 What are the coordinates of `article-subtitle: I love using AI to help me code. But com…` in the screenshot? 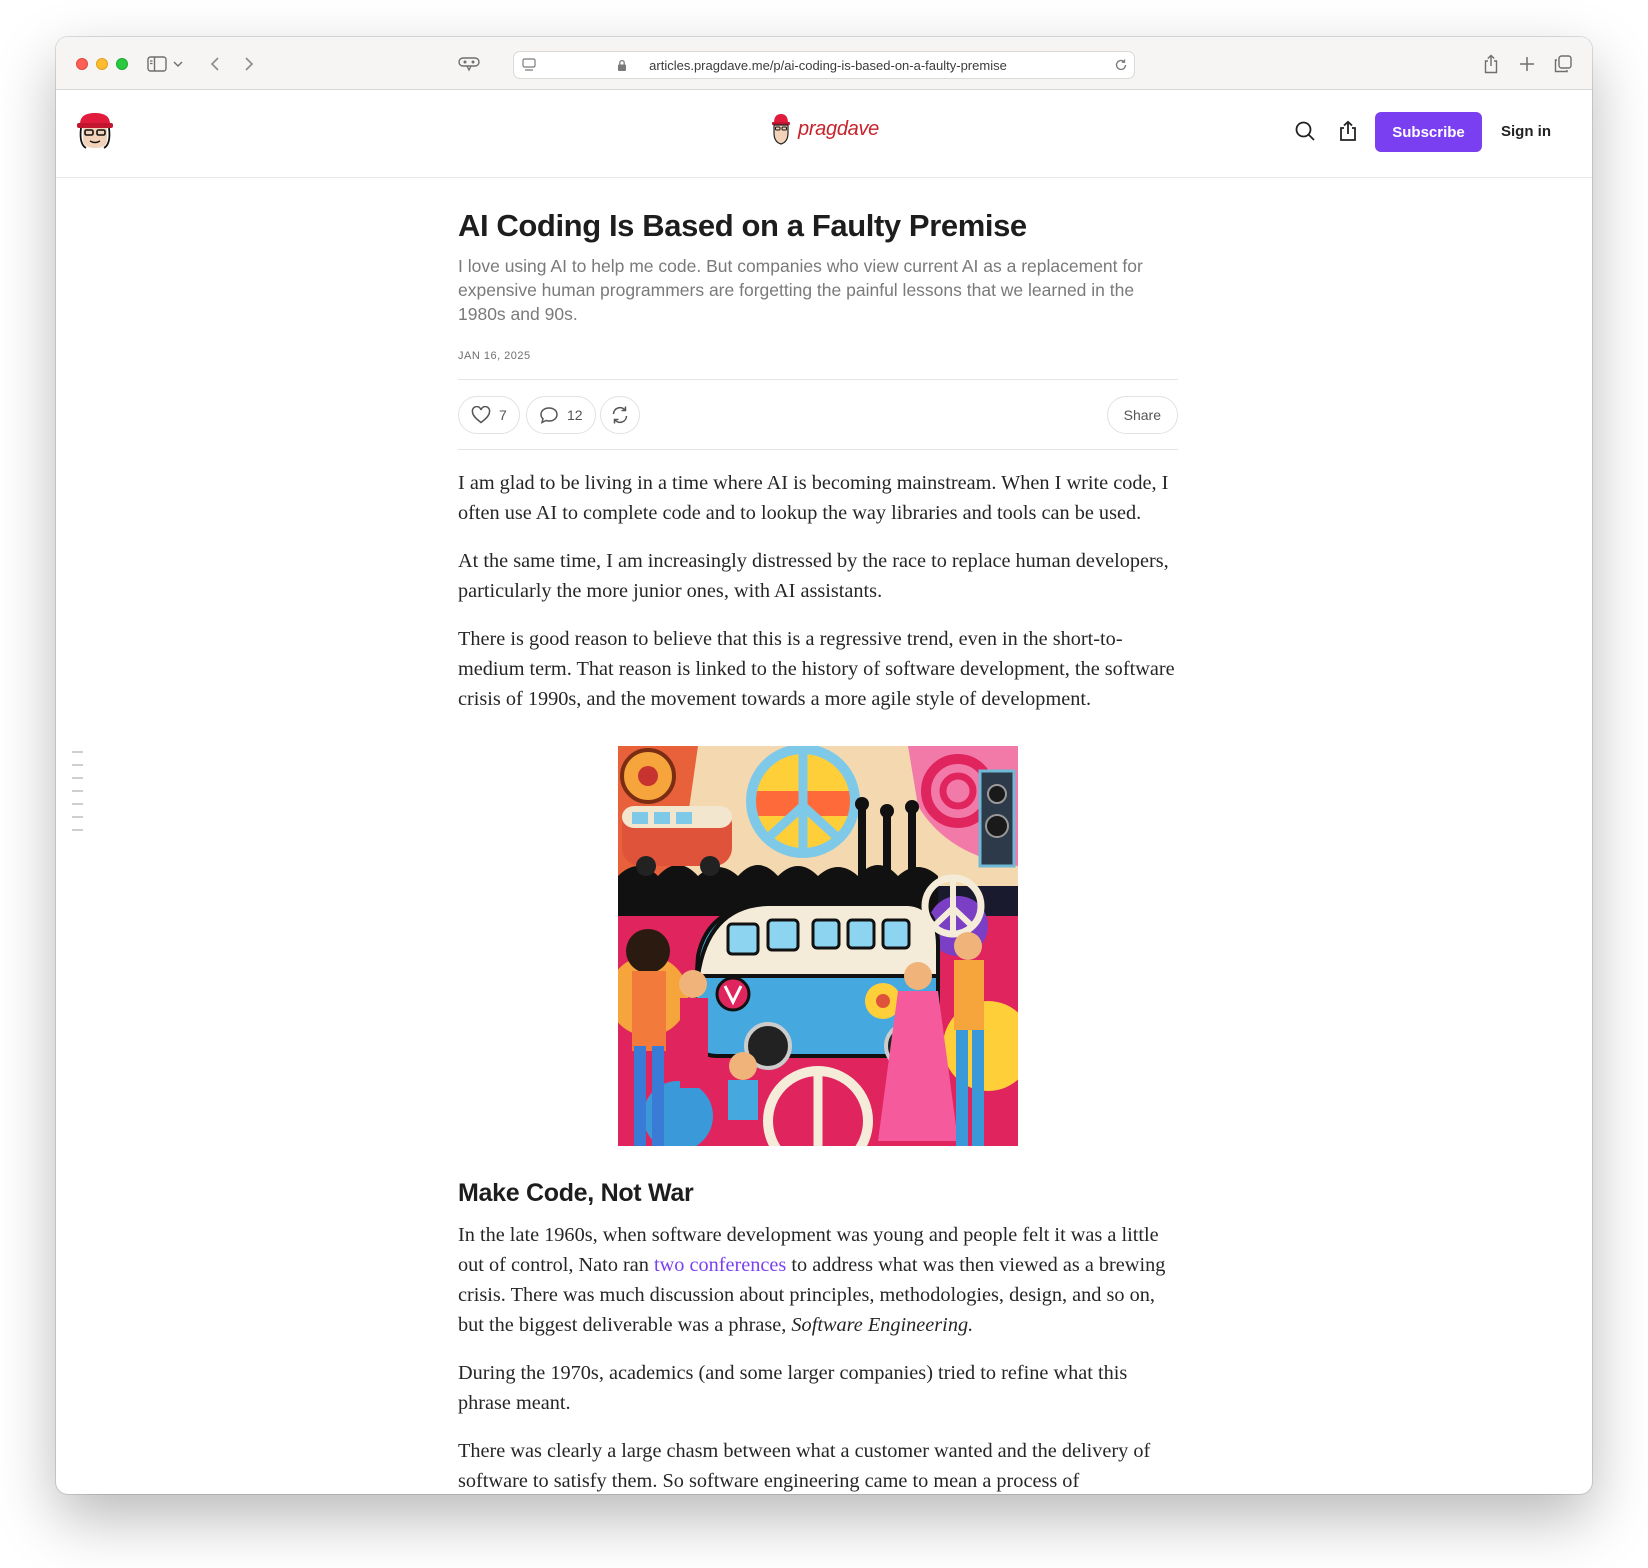 It's located at (800, 290).